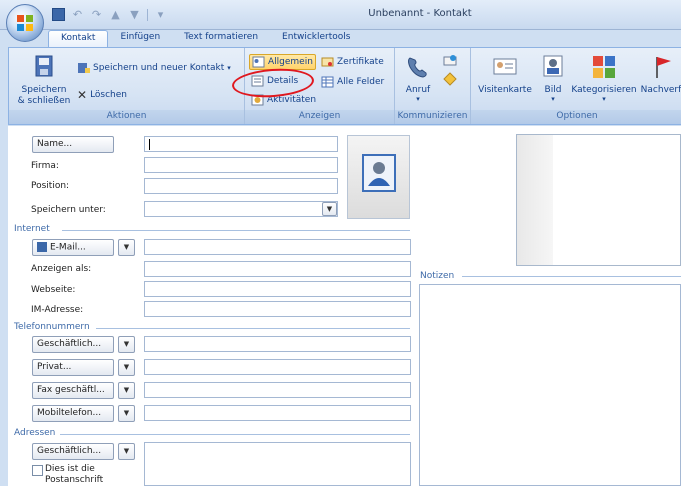 The image size is (681, 486). I want to click on categorize-button: Kategorisieren ▾, so click(604, 78).